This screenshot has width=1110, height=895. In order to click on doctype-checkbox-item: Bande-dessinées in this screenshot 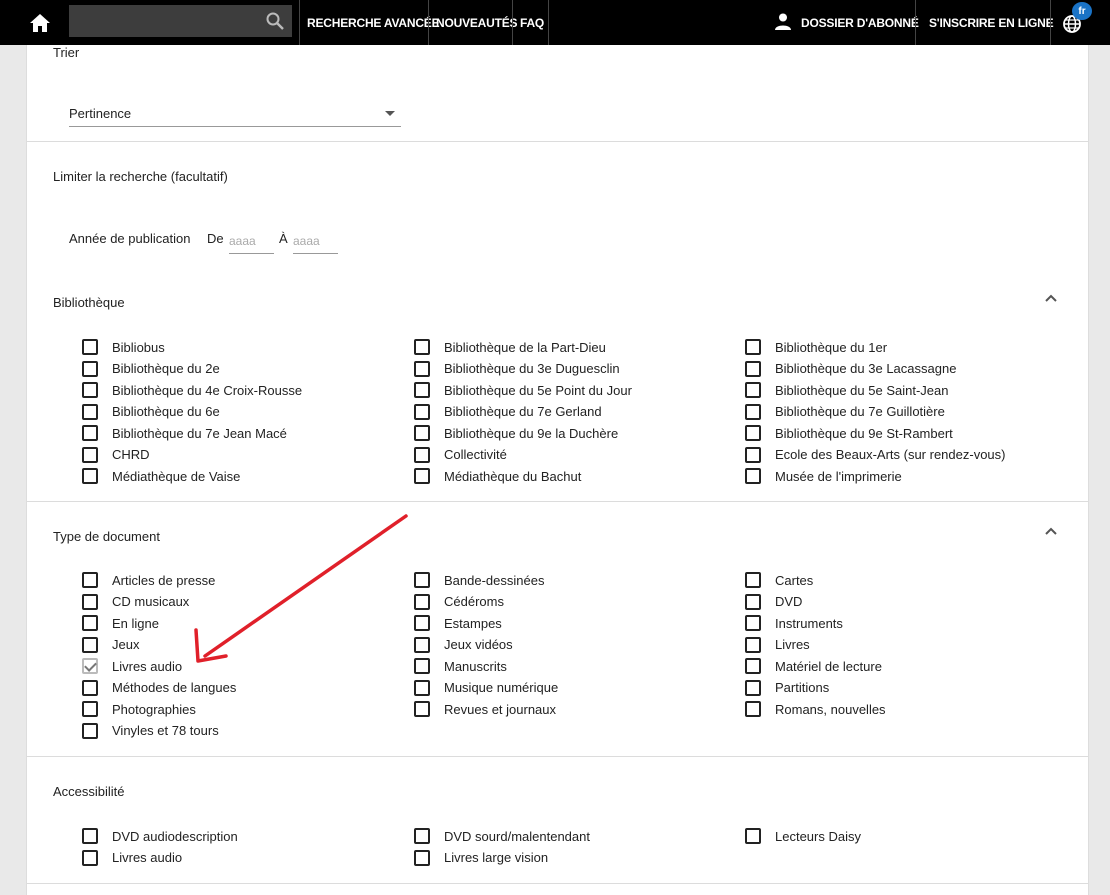, I will do `click(479, 580)`.